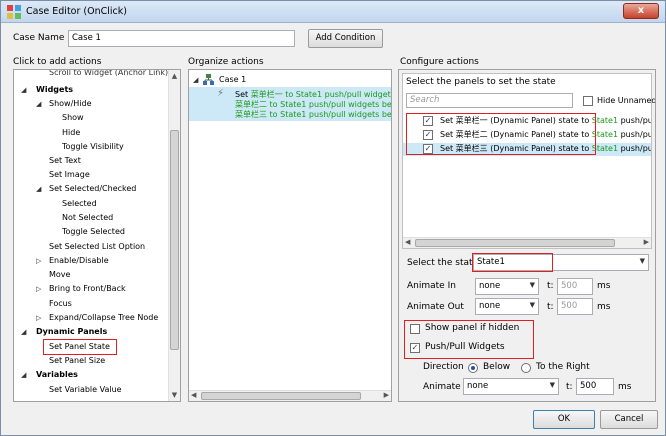  Describe the element at coordinates (575, 306) in the screenshot. I see `animate-out-time-input: 500` at that location.